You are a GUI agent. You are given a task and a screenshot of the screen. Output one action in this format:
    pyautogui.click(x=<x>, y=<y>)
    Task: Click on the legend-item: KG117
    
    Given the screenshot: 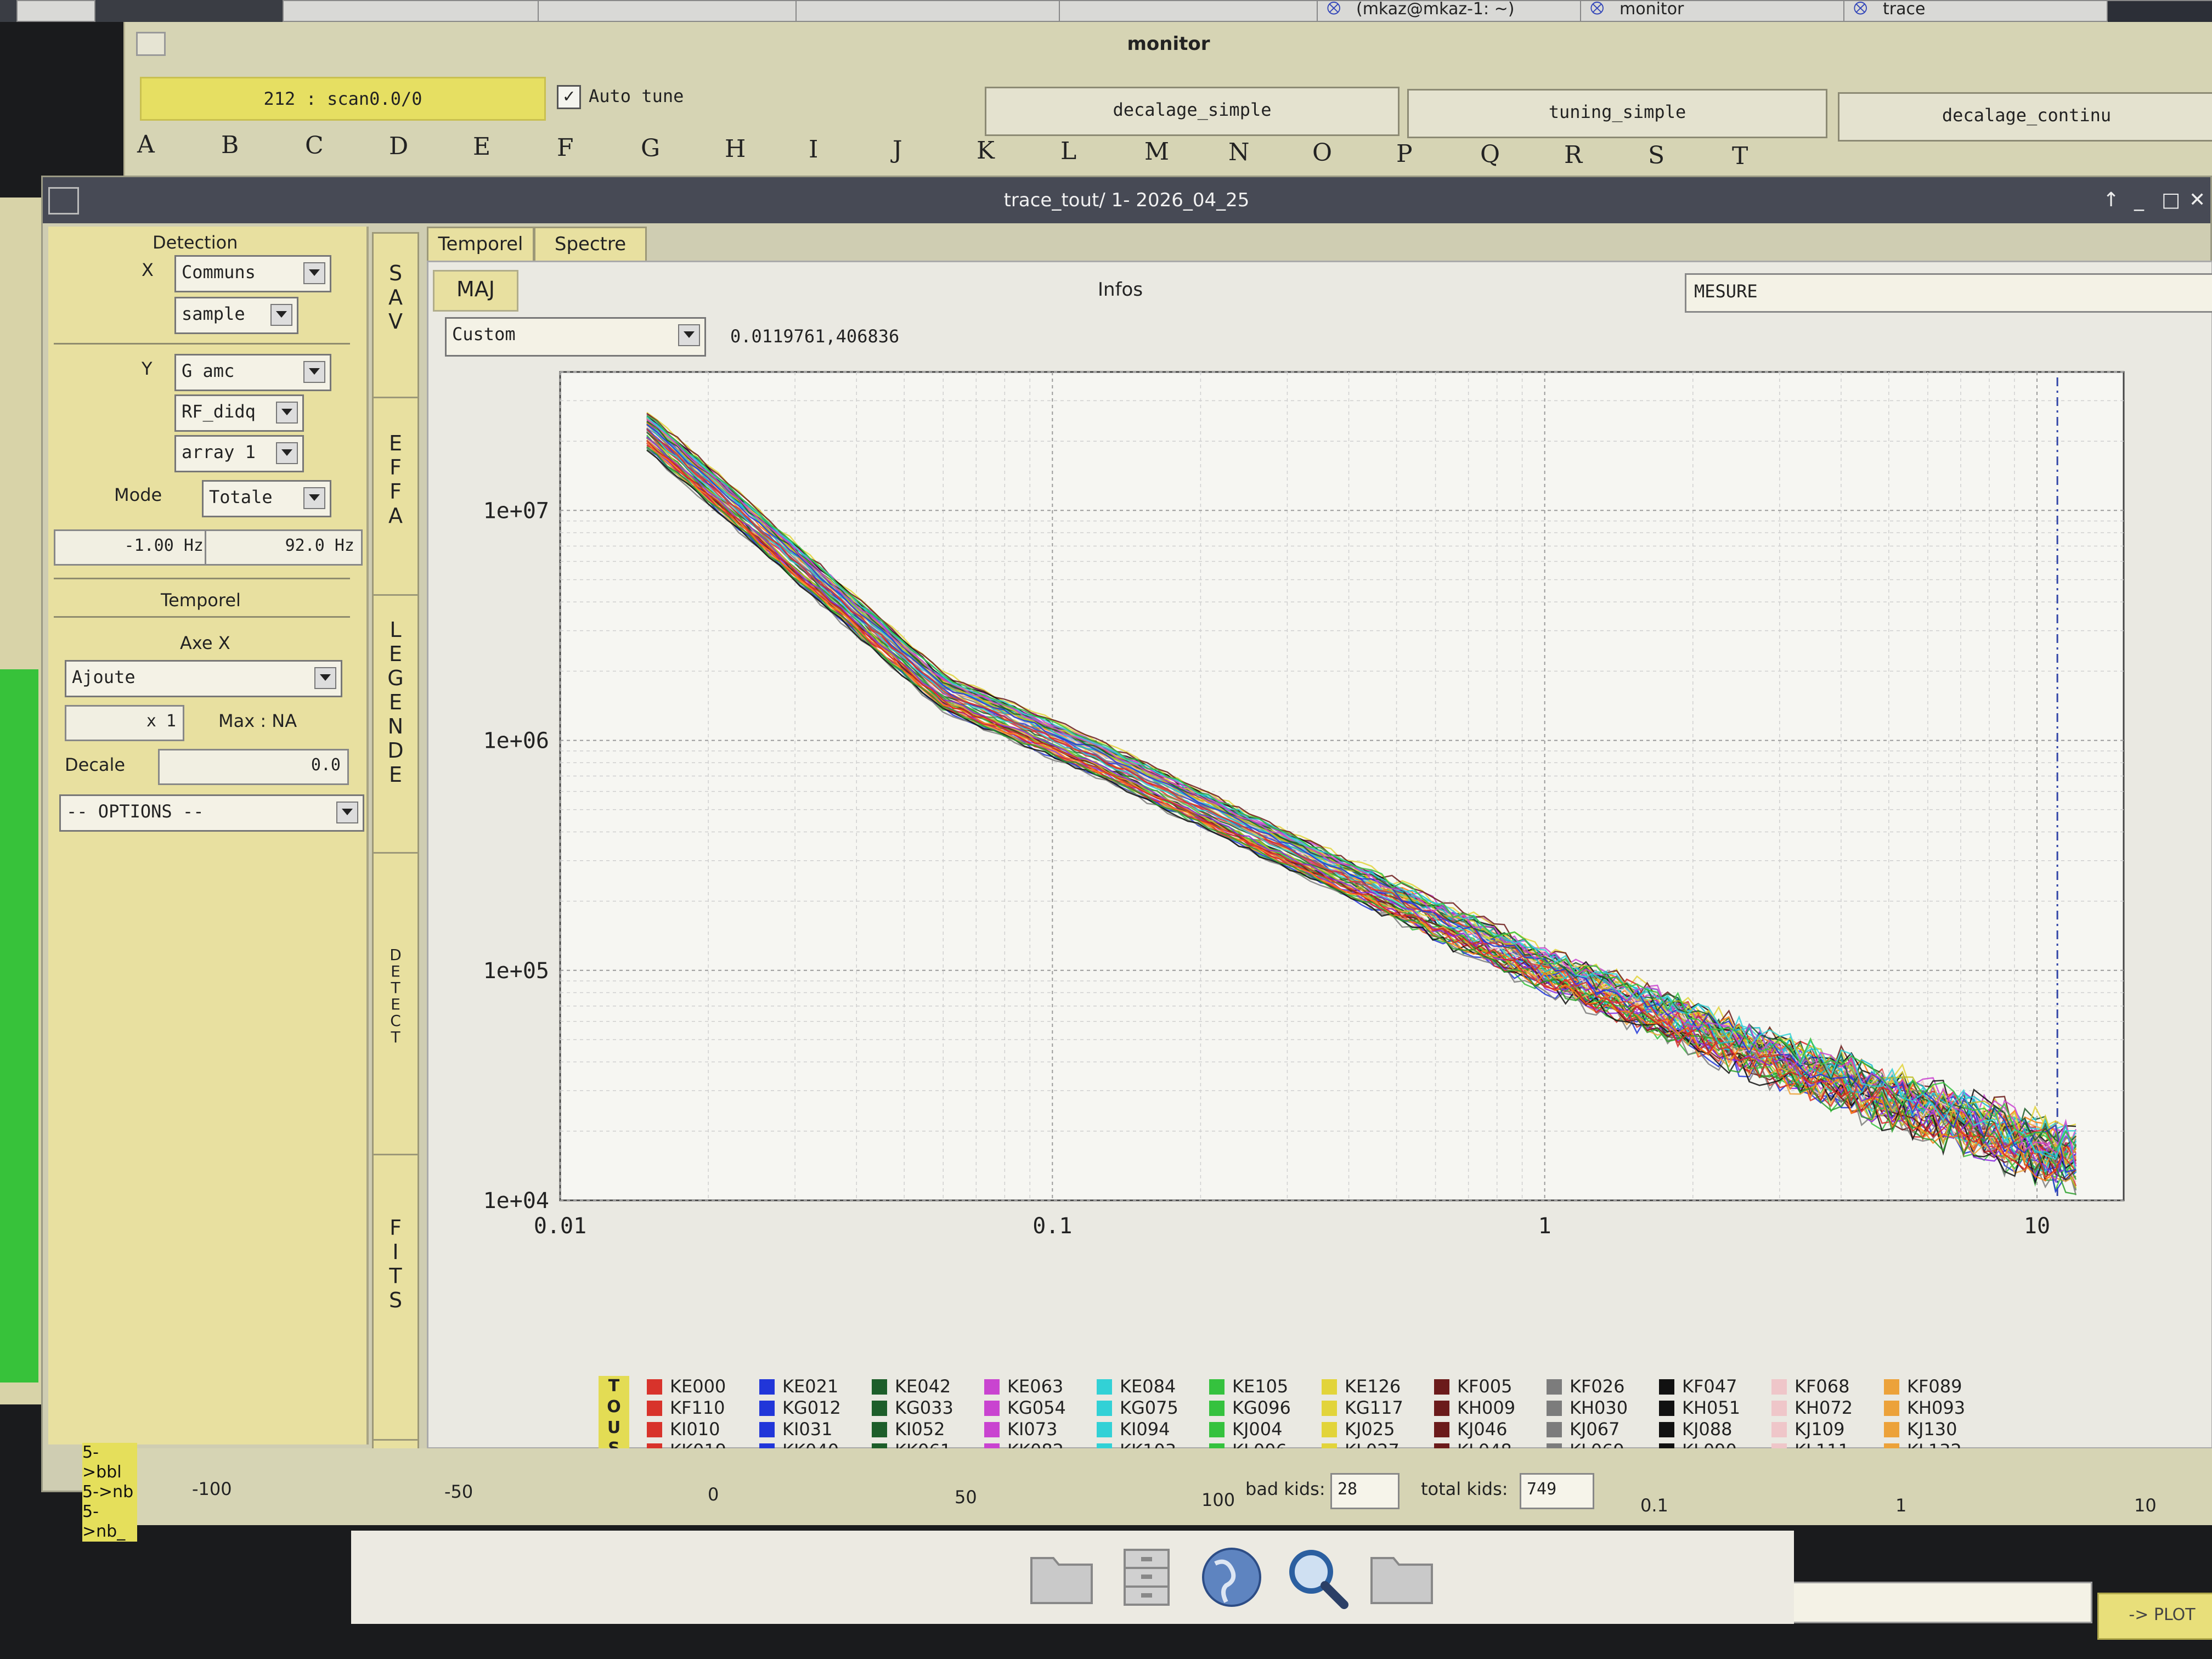 What is the action you would take?
    pyautogui.click(x=1372, y=1408)
    